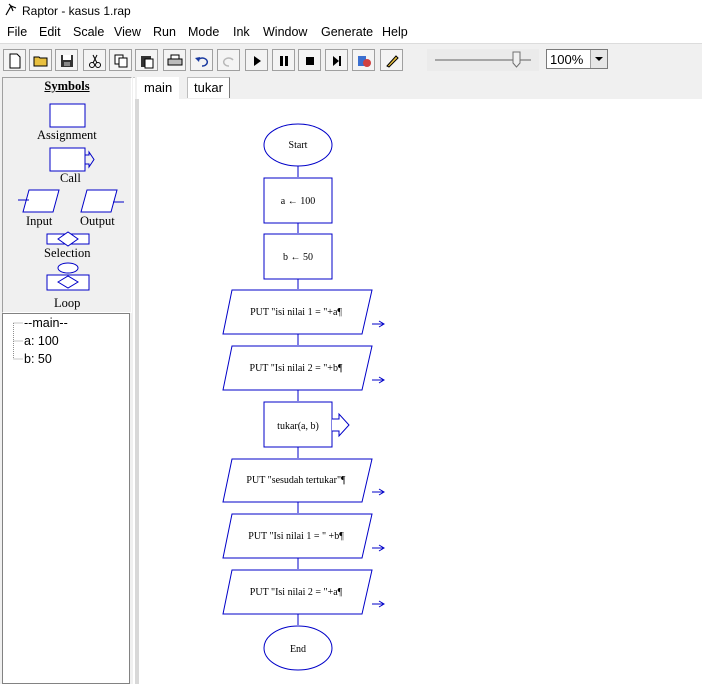 Image resolution: width=702 pixels, height=687 pixels. I want to click on menu-file: File, so click(17, 32).